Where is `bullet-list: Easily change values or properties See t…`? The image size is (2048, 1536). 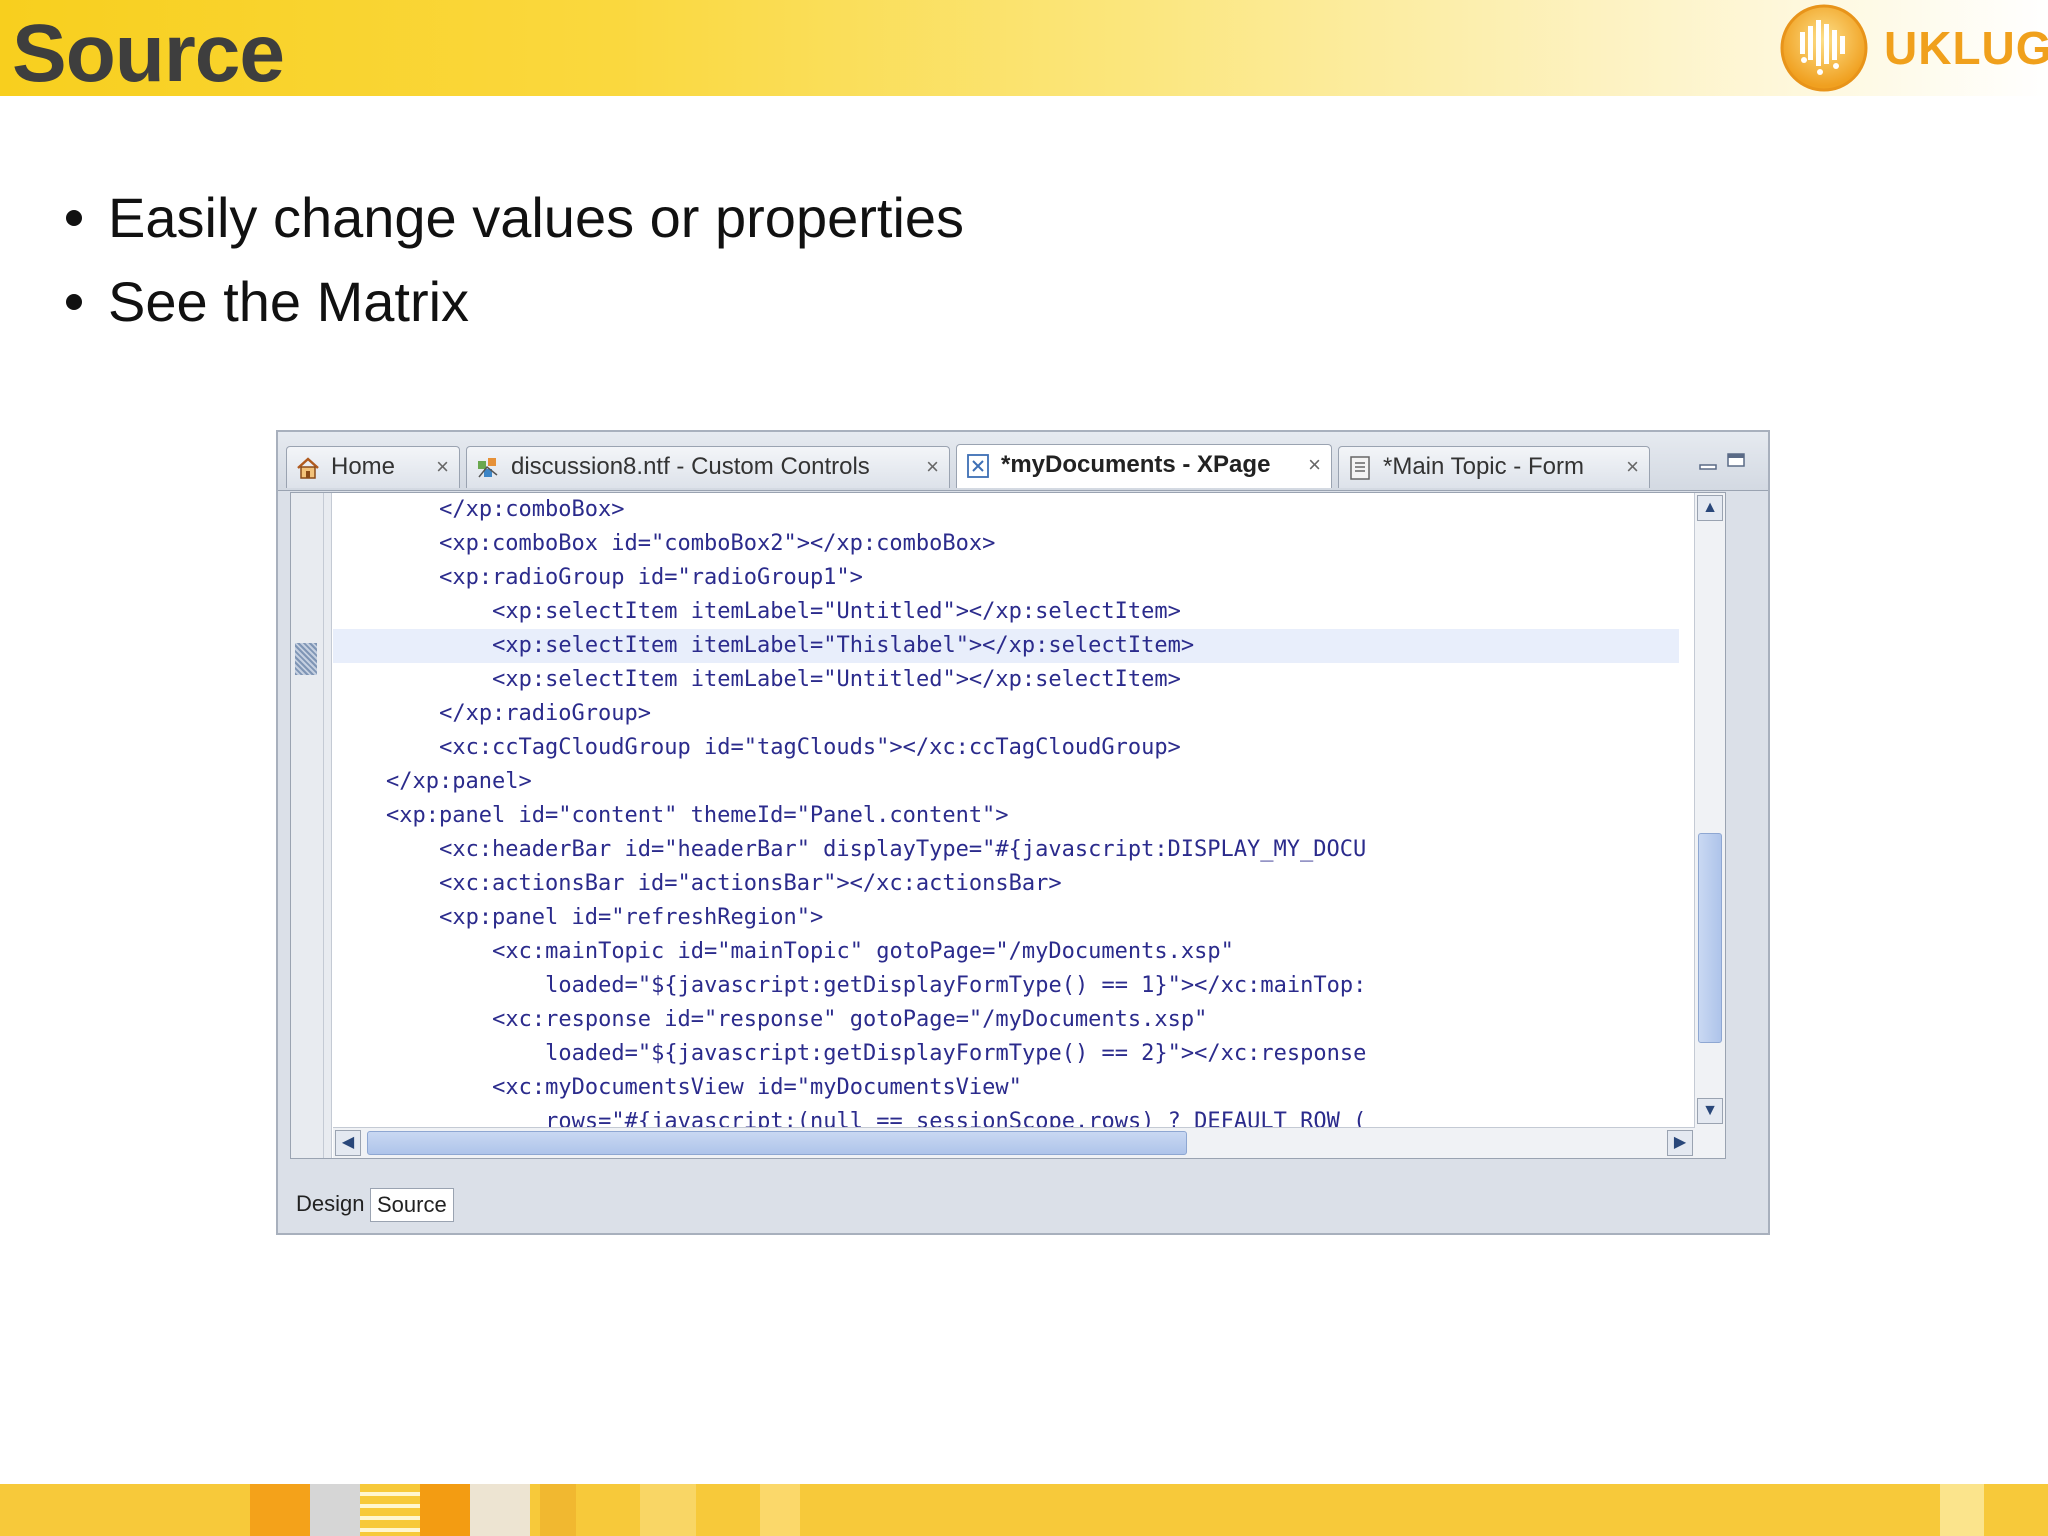
bullet-list: Easily change values or properties See t… is located at coordinates (512, 260).